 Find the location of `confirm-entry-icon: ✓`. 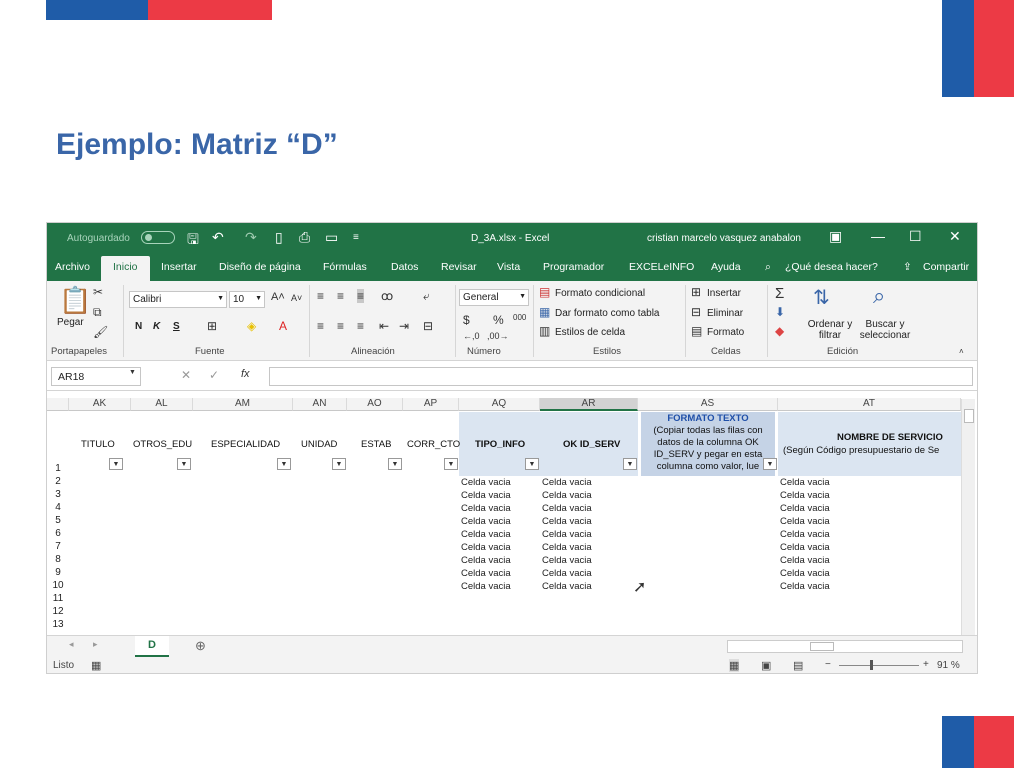

confirm-entry-icon: ✓ is located at coordinates (214, 375).